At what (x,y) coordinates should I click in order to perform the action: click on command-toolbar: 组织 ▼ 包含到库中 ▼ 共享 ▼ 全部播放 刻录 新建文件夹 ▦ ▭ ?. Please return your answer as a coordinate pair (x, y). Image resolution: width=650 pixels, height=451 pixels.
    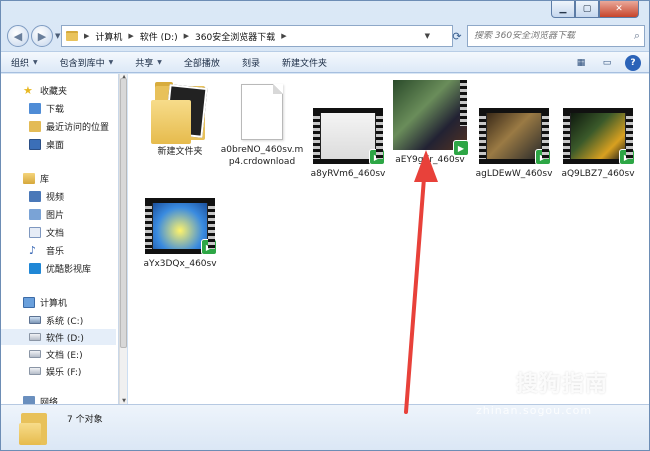
    Looking at the image, I should click on (325, 62).